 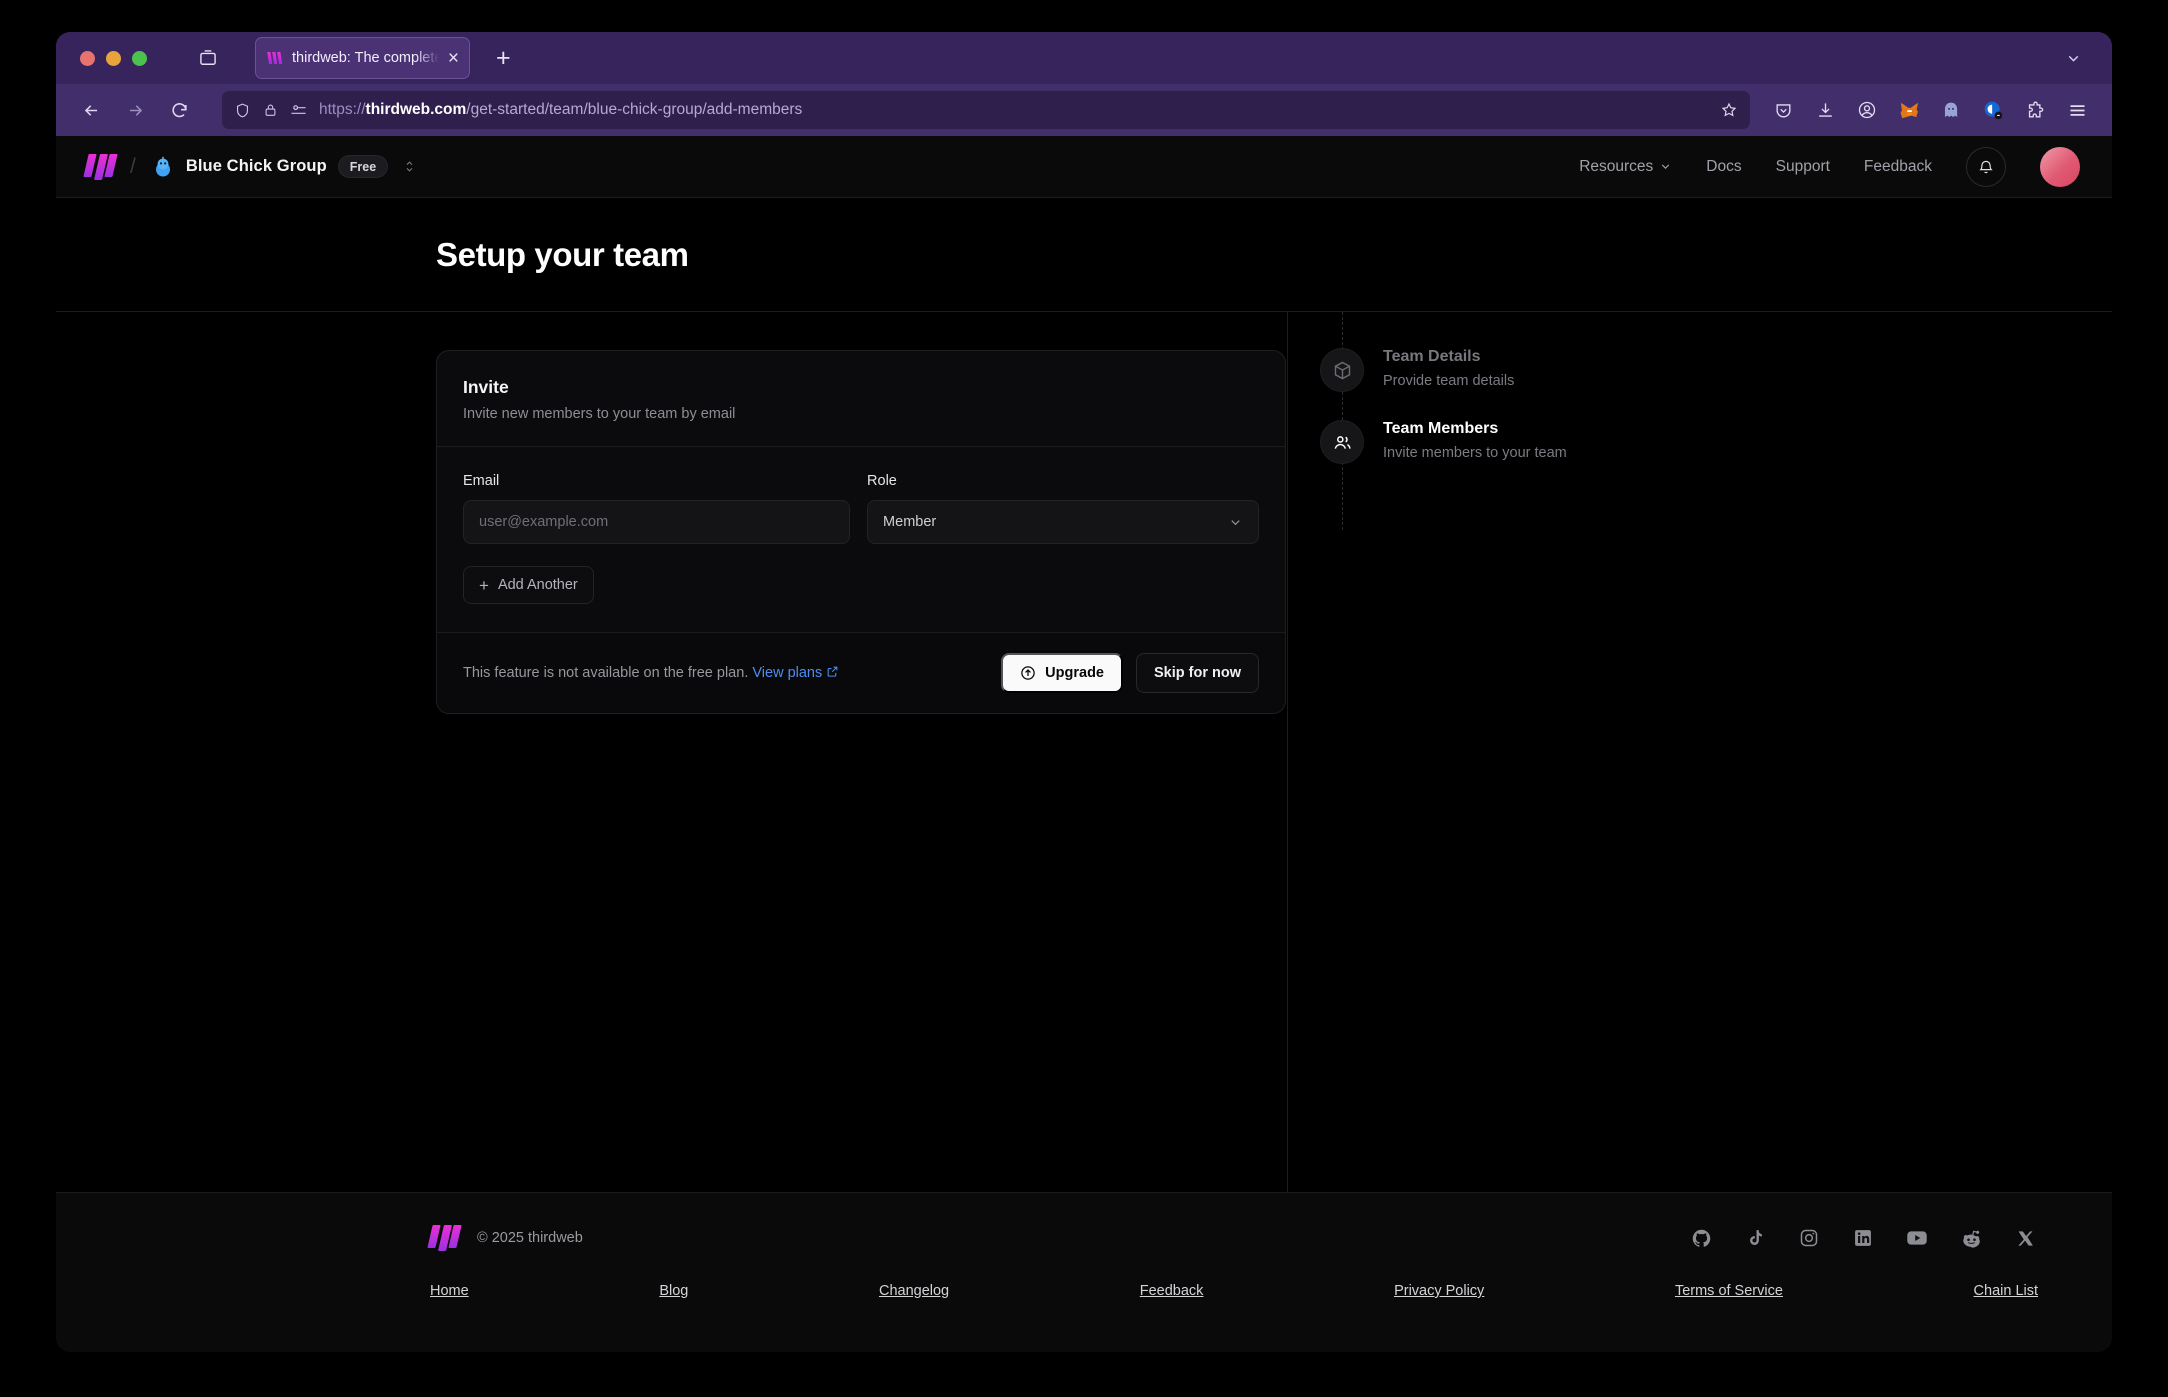 What do you see at coordinates (342, 109) in the screenshot?
I see `url-scheme: https://` at bounding box center [342, 109].